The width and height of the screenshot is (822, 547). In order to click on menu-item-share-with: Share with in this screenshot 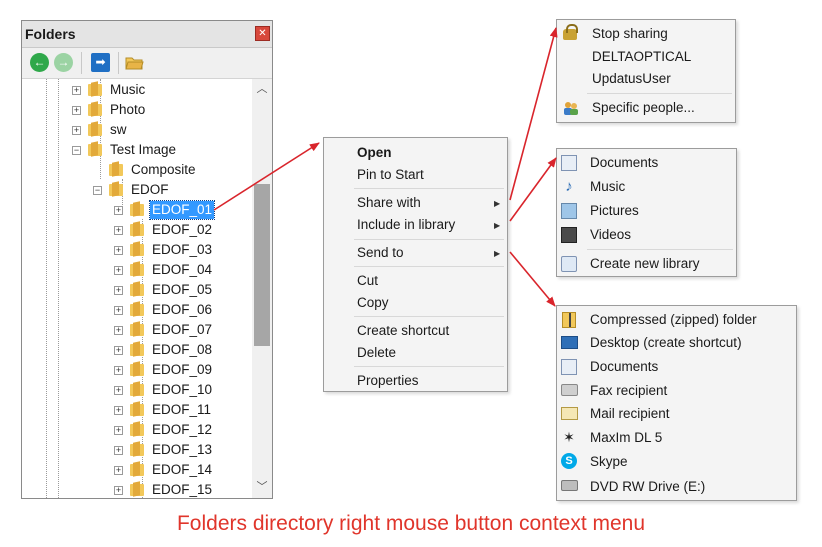, I will do `click(389, 203)`.